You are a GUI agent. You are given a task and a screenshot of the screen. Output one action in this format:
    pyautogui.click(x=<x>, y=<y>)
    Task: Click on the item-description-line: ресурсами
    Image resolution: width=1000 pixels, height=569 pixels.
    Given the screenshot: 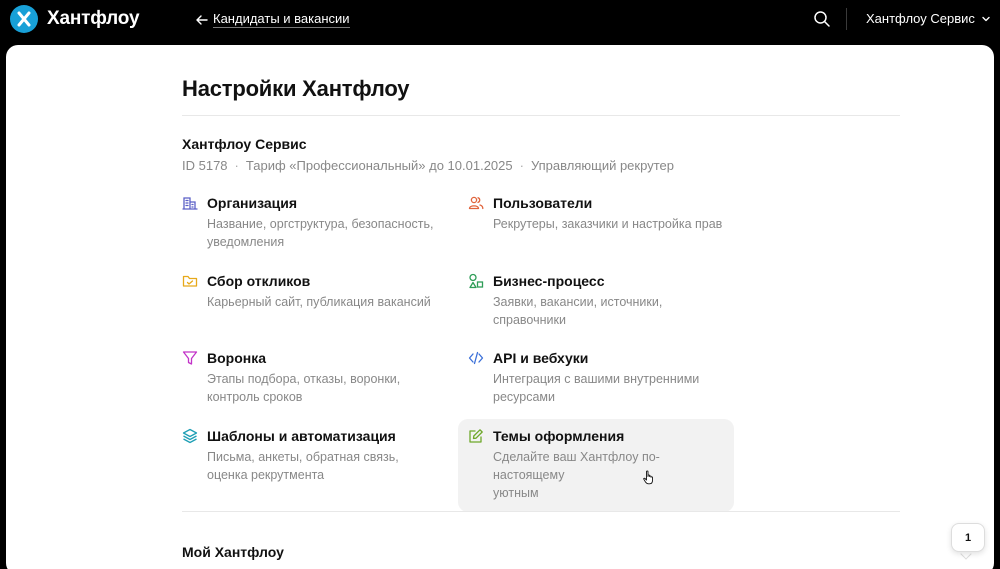 What is the action you would take?
    pyautogui.click(x=524, y=397)
    